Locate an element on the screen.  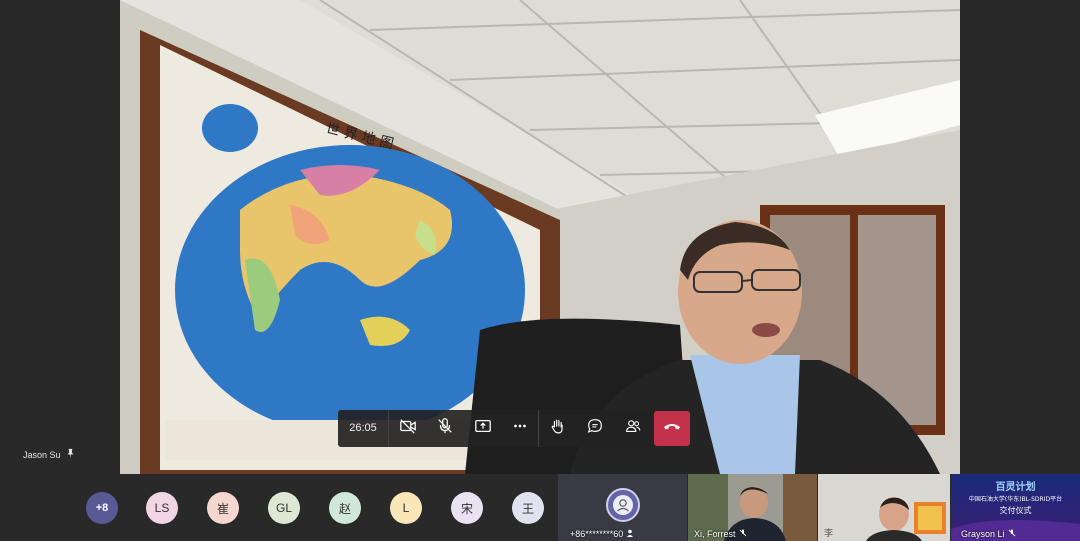
participant-name: Grayson Li is located at coordinates (983, 534).